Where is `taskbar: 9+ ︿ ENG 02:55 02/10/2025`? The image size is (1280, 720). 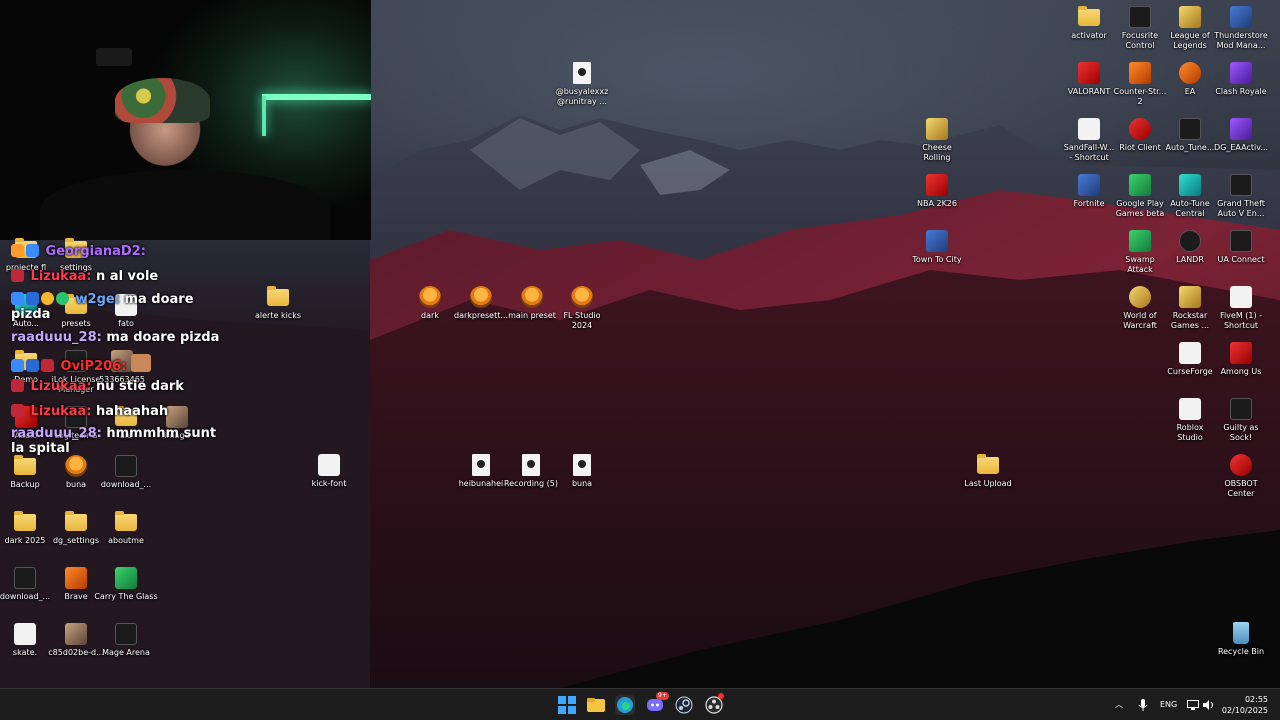 taskbar: 9+ ︿ ENG 02:55 02/10/2025 is located at coordinates (640, 704).